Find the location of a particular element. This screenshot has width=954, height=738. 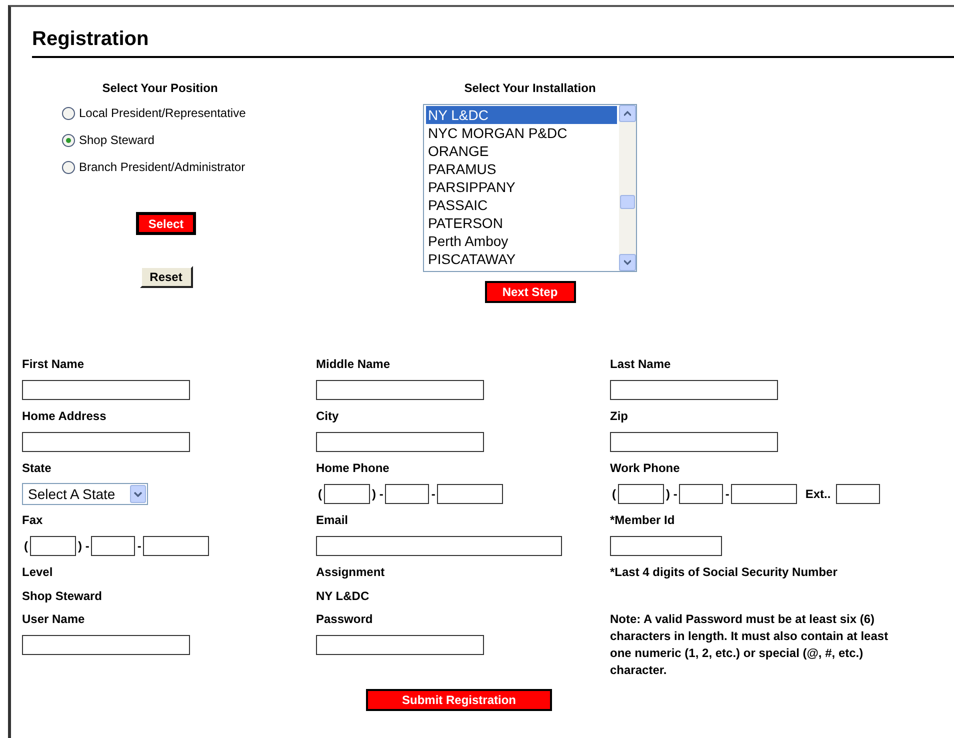

field-label: Middle Name is located at coordinates (354, 364).